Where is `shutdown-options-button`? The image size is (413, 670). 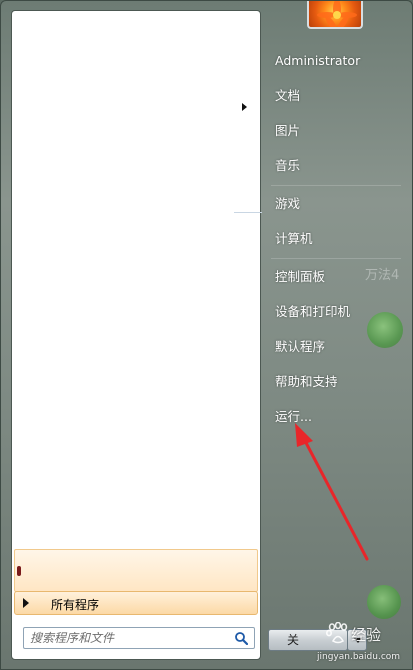 shutdown-options-button is located at coordinates (357, 640).